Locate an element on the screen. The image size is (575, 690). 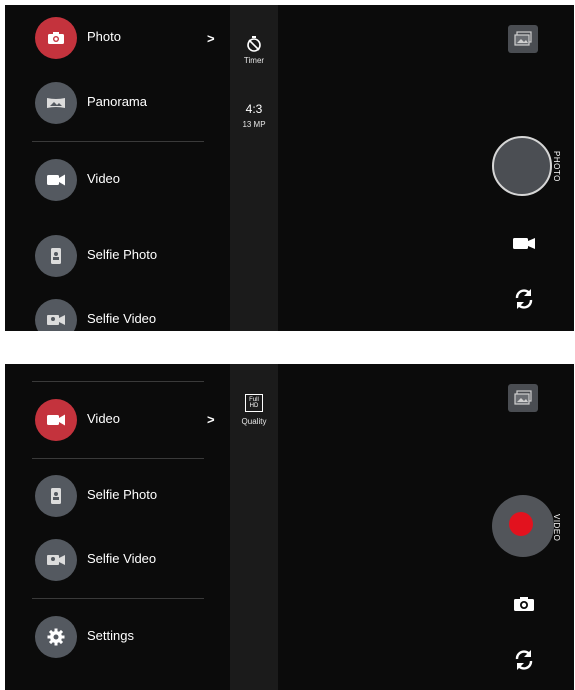
panorama-icon is located at coordinates (56, 103).